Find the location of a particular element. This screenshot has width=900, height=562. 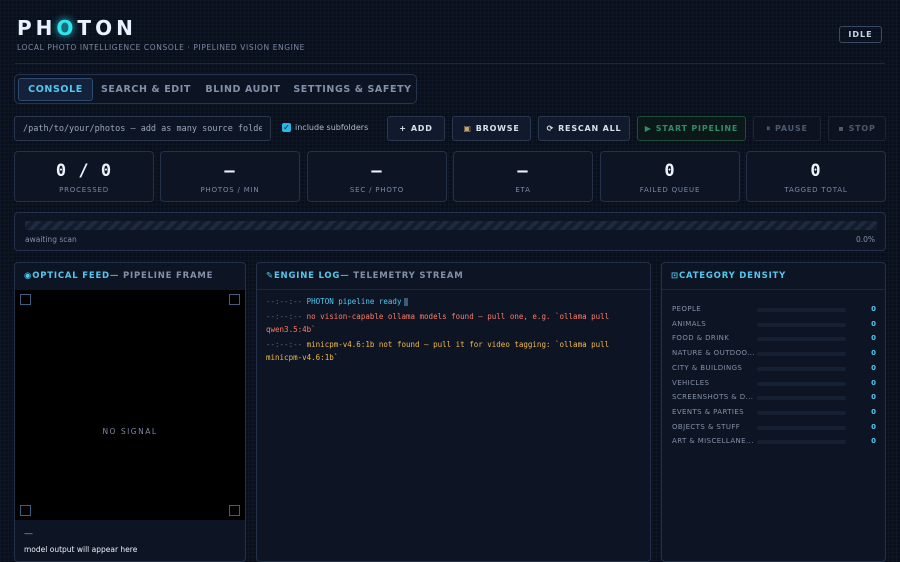

feed-output-title: — is located at coordinates (28, 534).